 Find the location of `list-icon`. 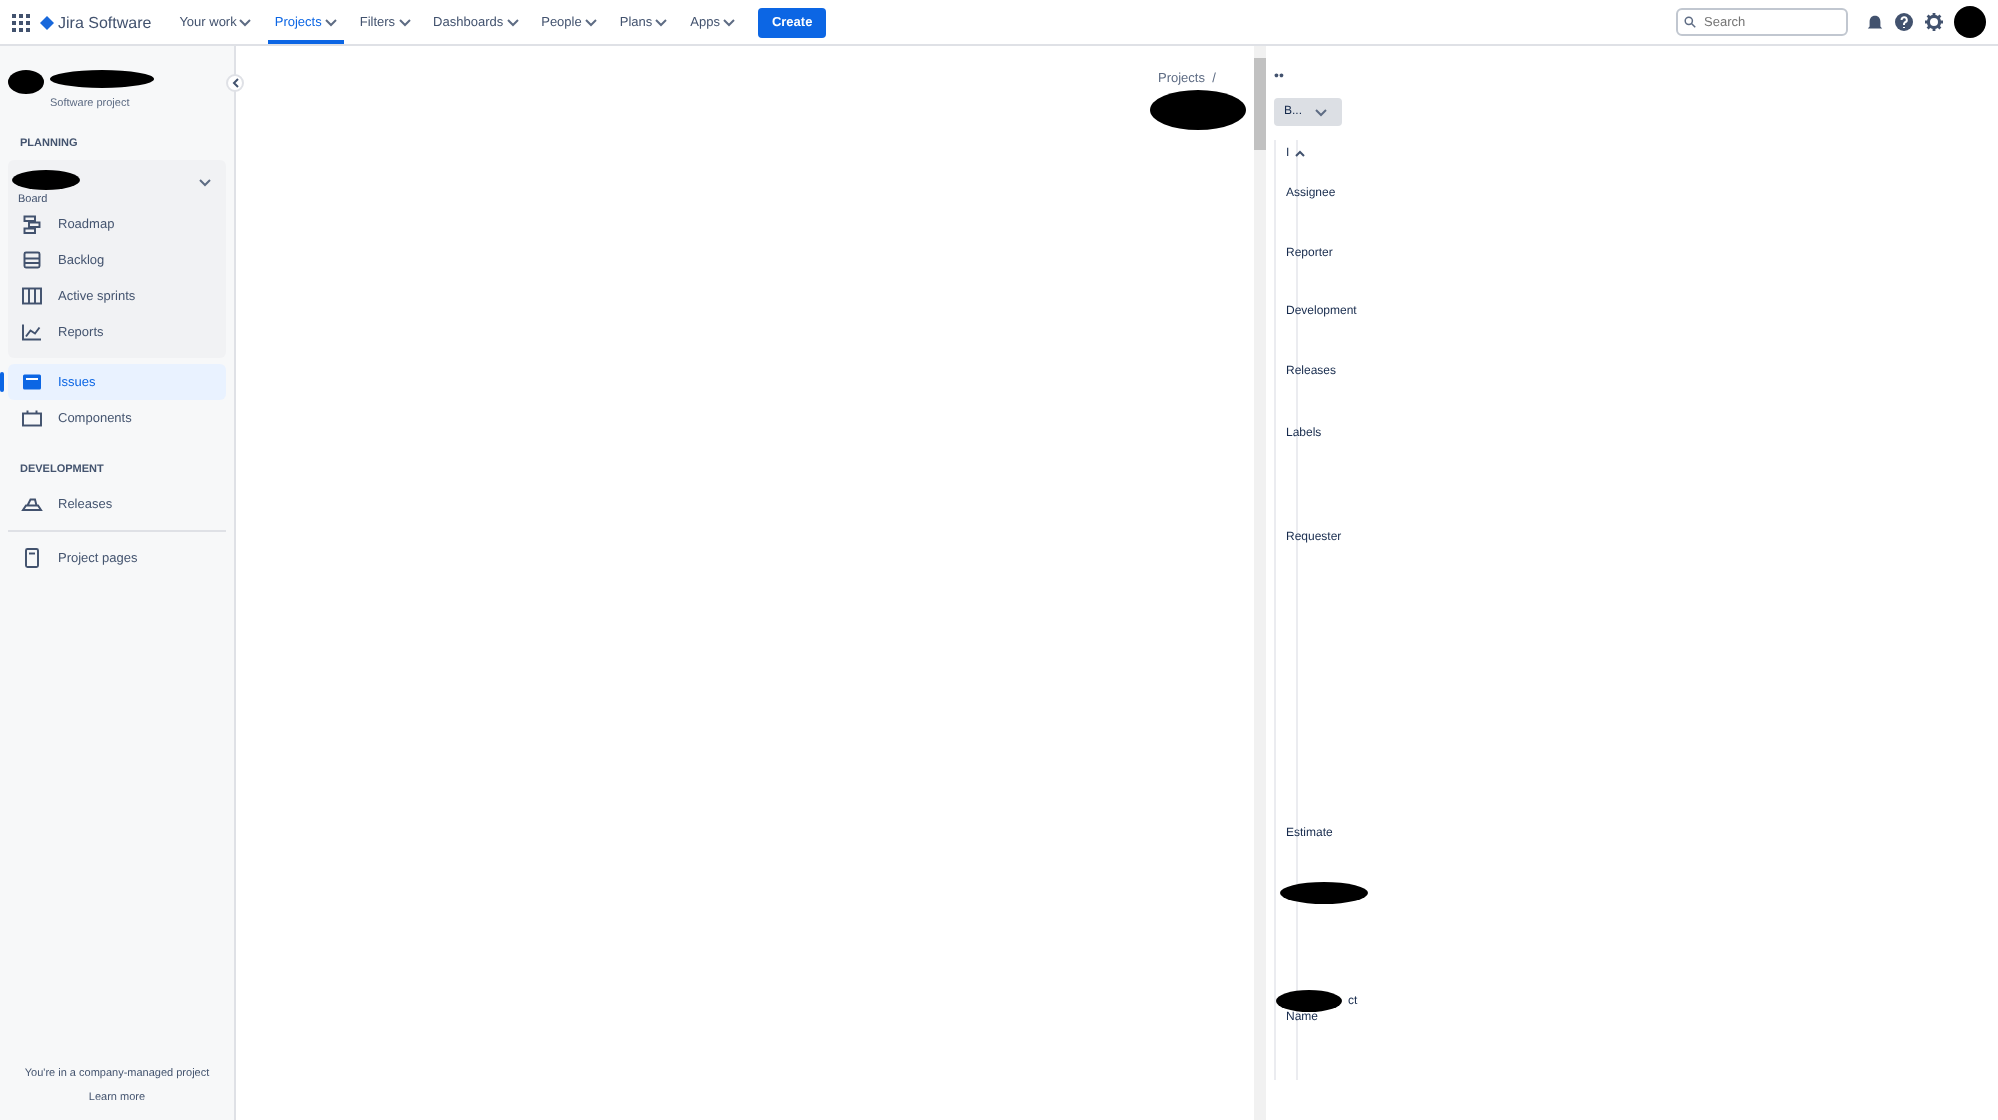

list-icon is located at coordinates (32, 260).